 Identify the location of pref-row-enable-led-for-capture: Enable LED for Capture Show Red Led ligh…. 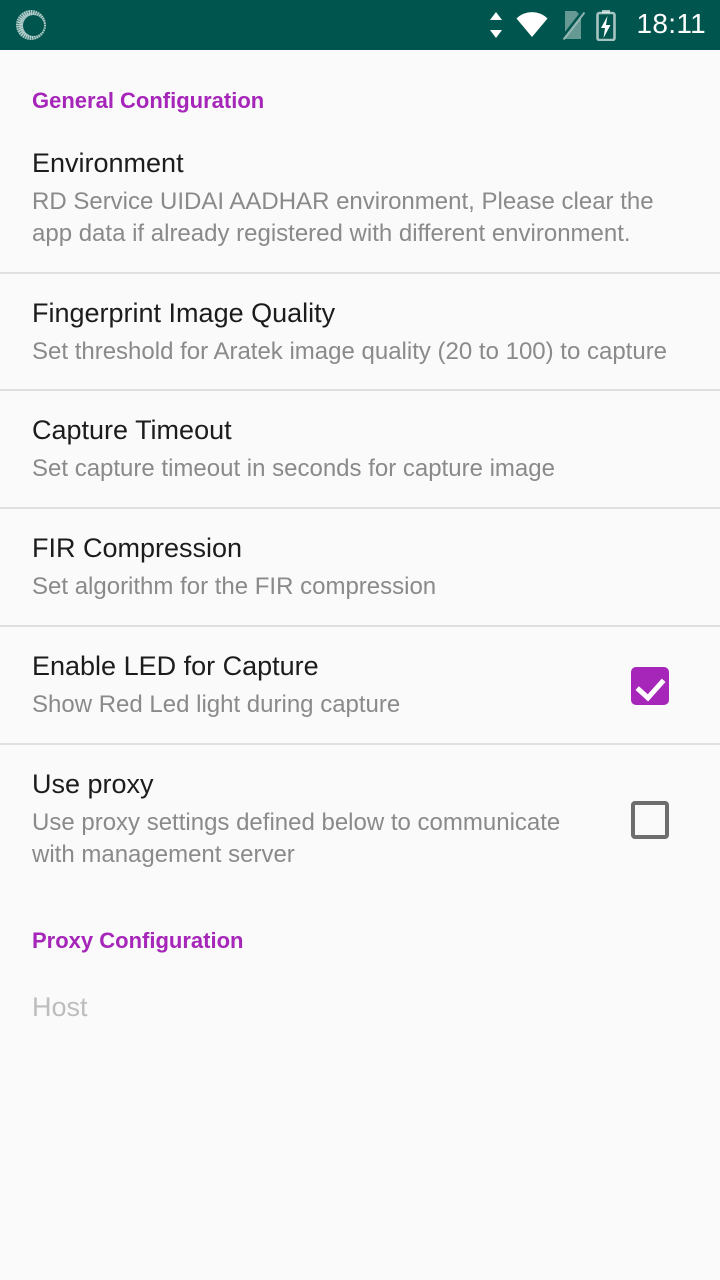
(360, 685).